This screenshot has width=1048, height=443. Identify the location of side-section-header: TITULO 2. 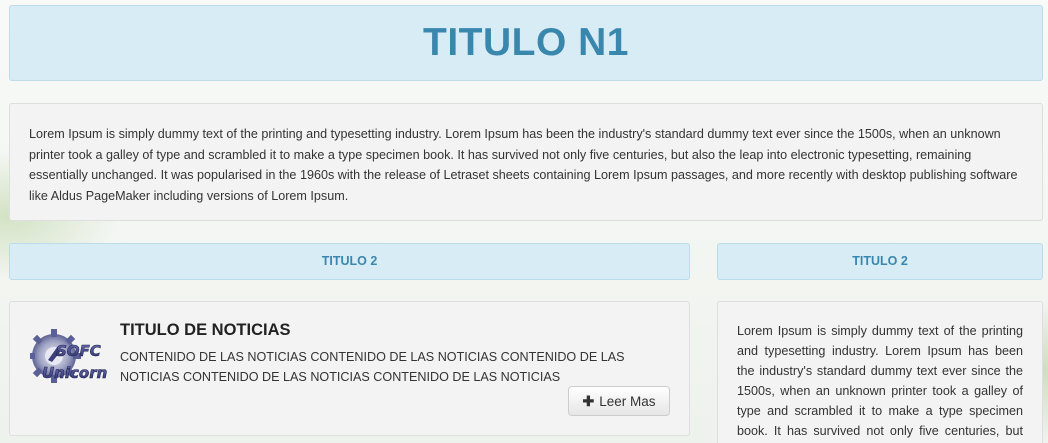
(880, 261).